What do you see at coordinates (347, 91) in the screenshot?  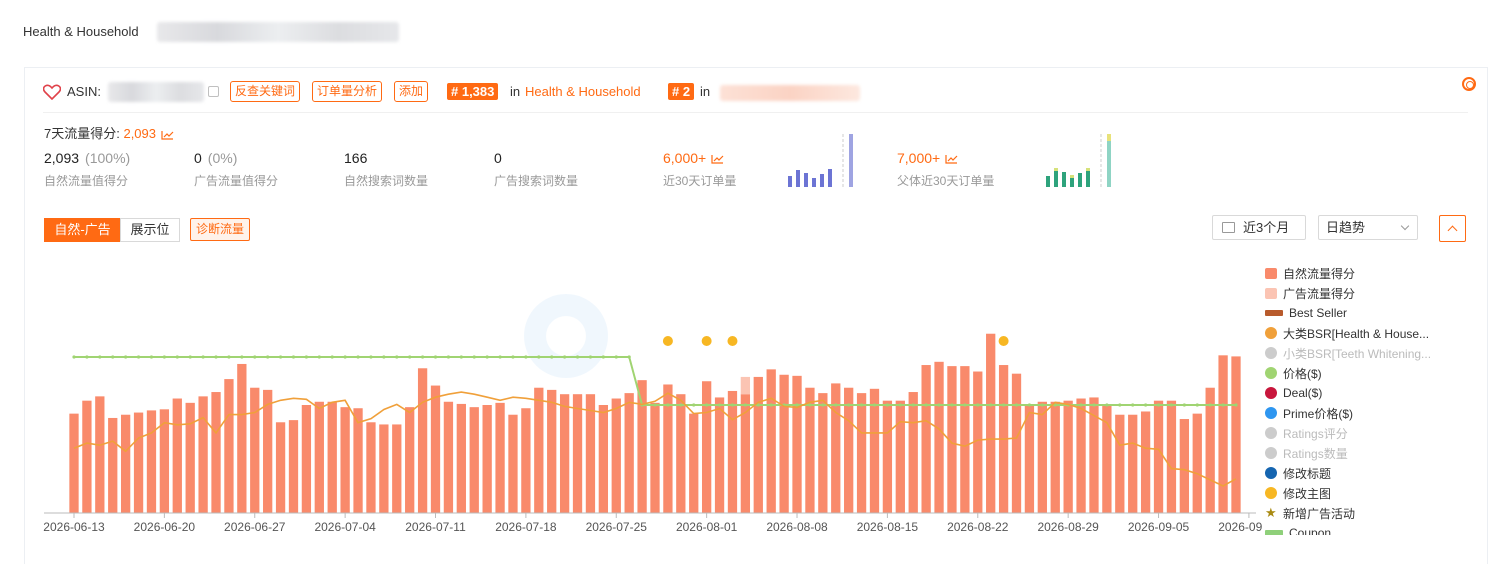 I see `order-analysis-button: 订单量分析` at bounding box center [347, 91].